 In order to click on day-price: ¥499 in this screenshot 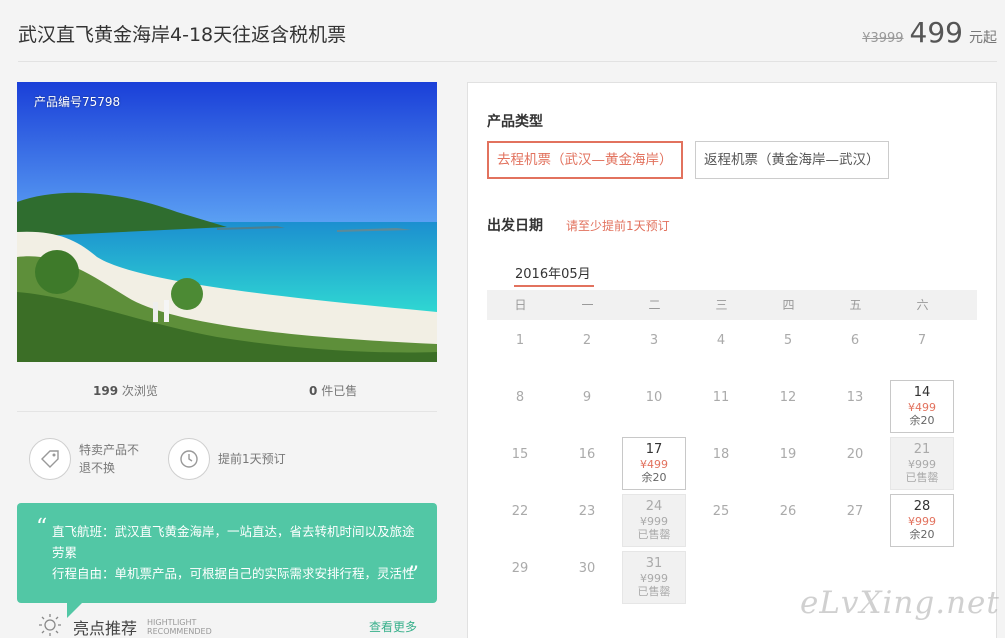, I will do `click(654, 464)`.